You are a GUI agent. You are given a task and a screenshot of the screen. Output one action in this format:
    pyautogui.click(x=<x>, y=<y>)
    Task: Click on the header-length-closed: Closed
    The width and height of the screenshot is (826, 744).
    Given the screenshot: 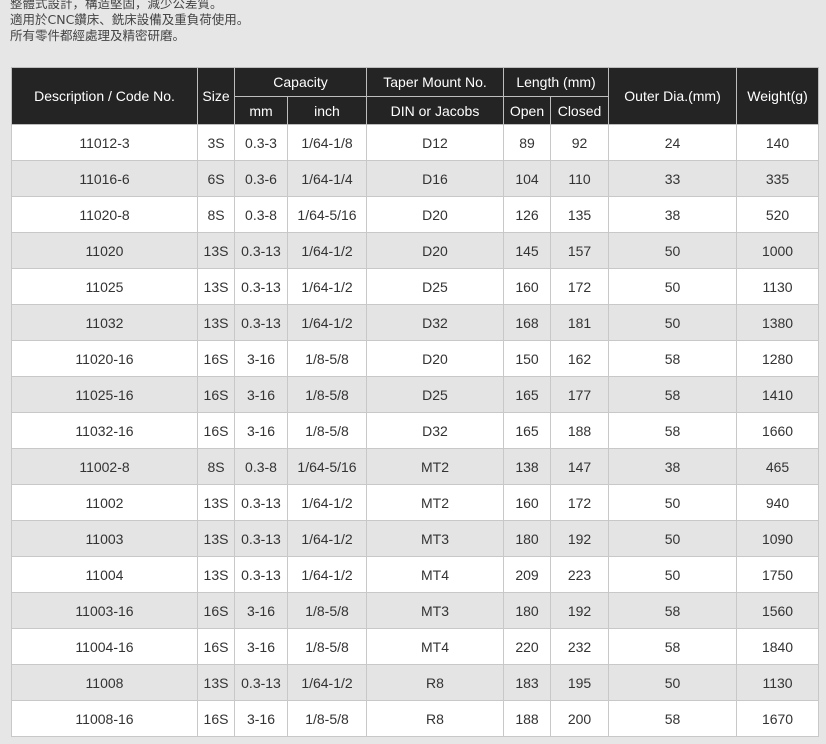 What is the action you would take?
    pyautogui.click(x=579, y=110)
    